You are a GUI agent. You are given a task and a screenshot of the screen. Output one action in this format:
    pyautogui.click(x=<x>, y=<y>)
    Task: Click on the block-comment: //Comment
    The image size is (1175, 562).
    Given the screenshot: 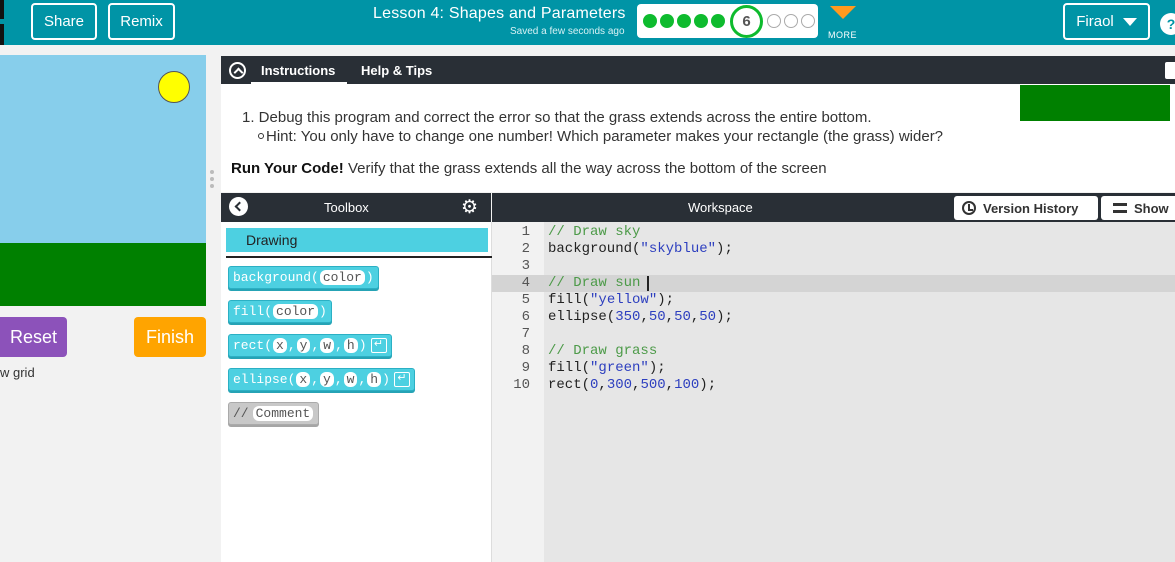 What is the action you would take?
    pyautogui.click(x=274, y=413)
    